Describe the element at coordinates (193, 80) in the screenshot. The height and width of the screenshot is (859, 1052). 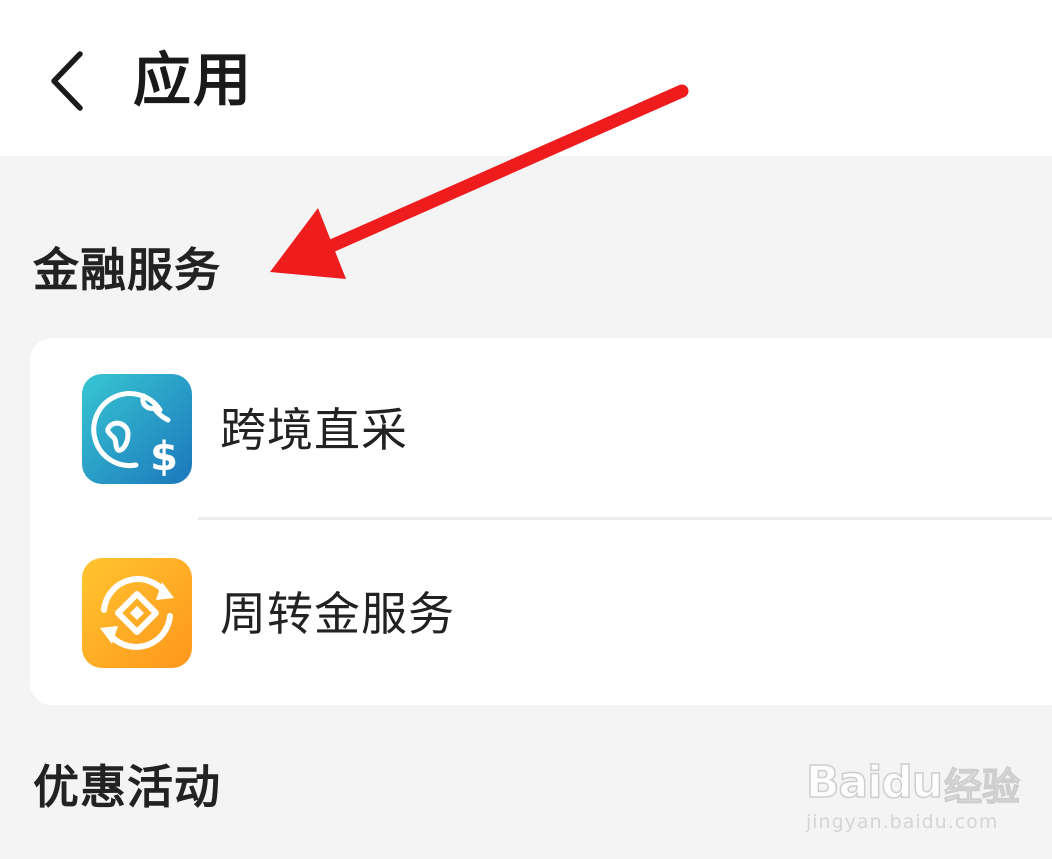
I see `page-title: 应用` at that location.